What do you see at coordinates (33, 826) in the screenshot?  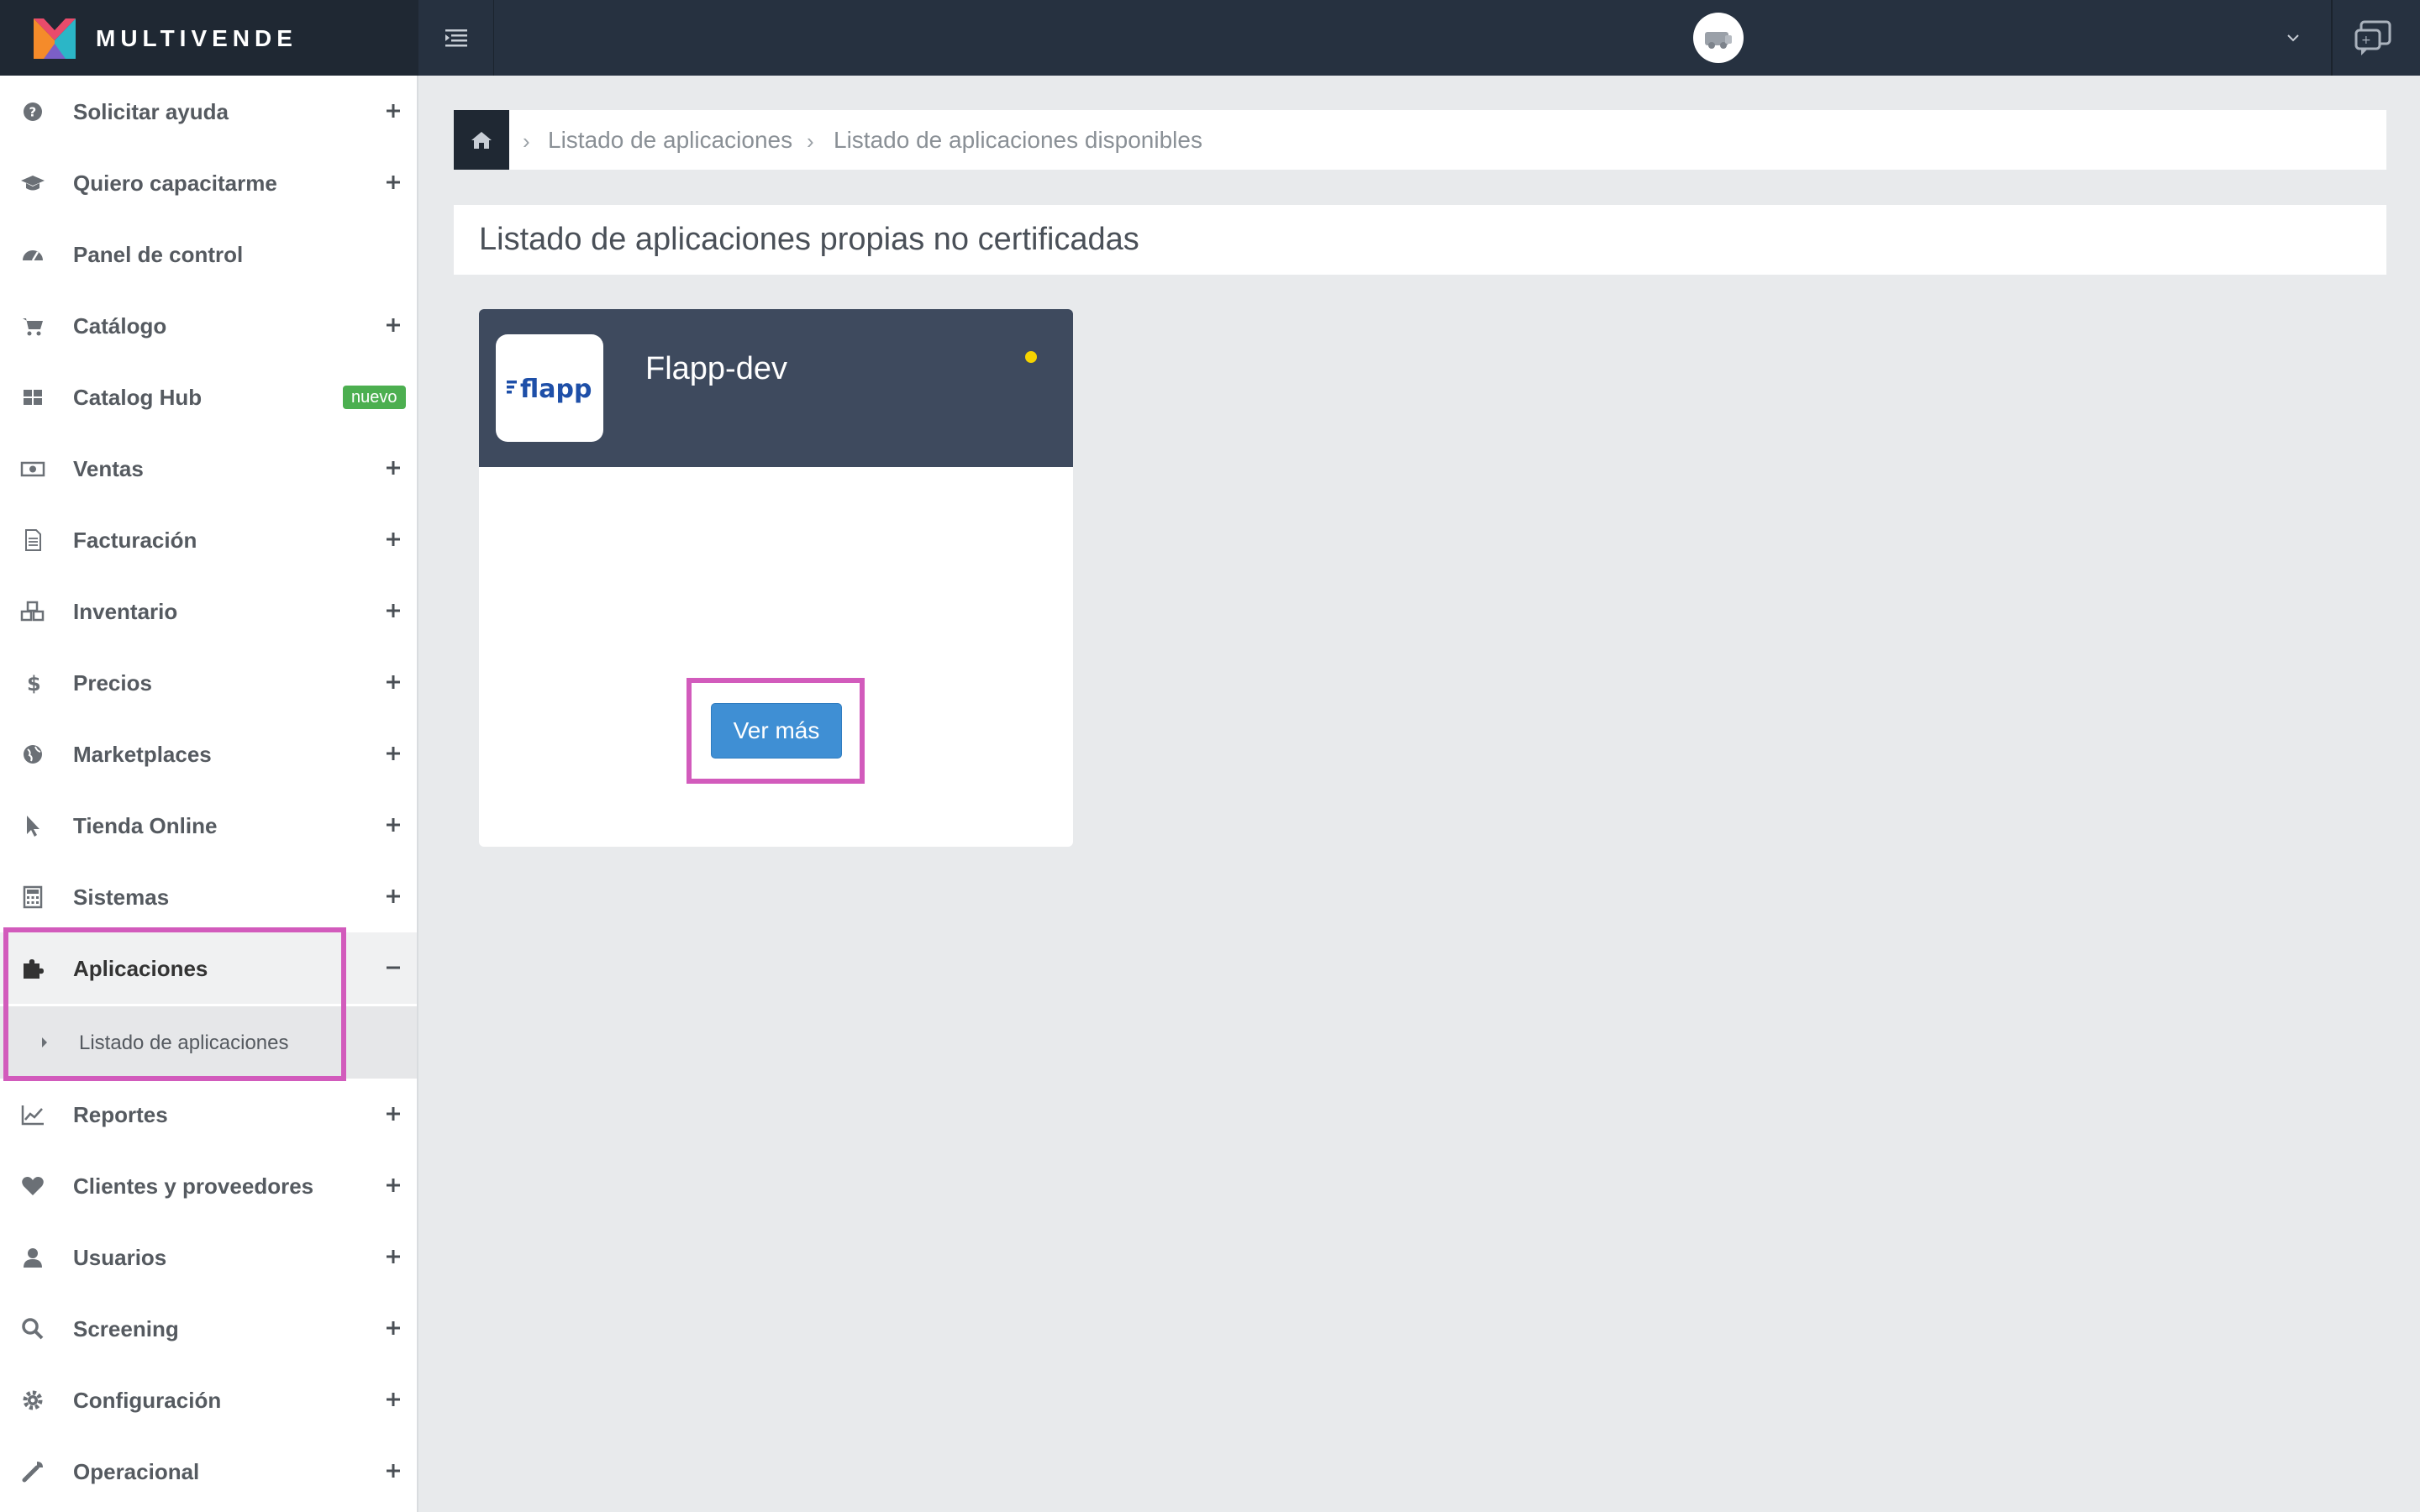 I see `pointer-icon` at bounding box center [33, 826].